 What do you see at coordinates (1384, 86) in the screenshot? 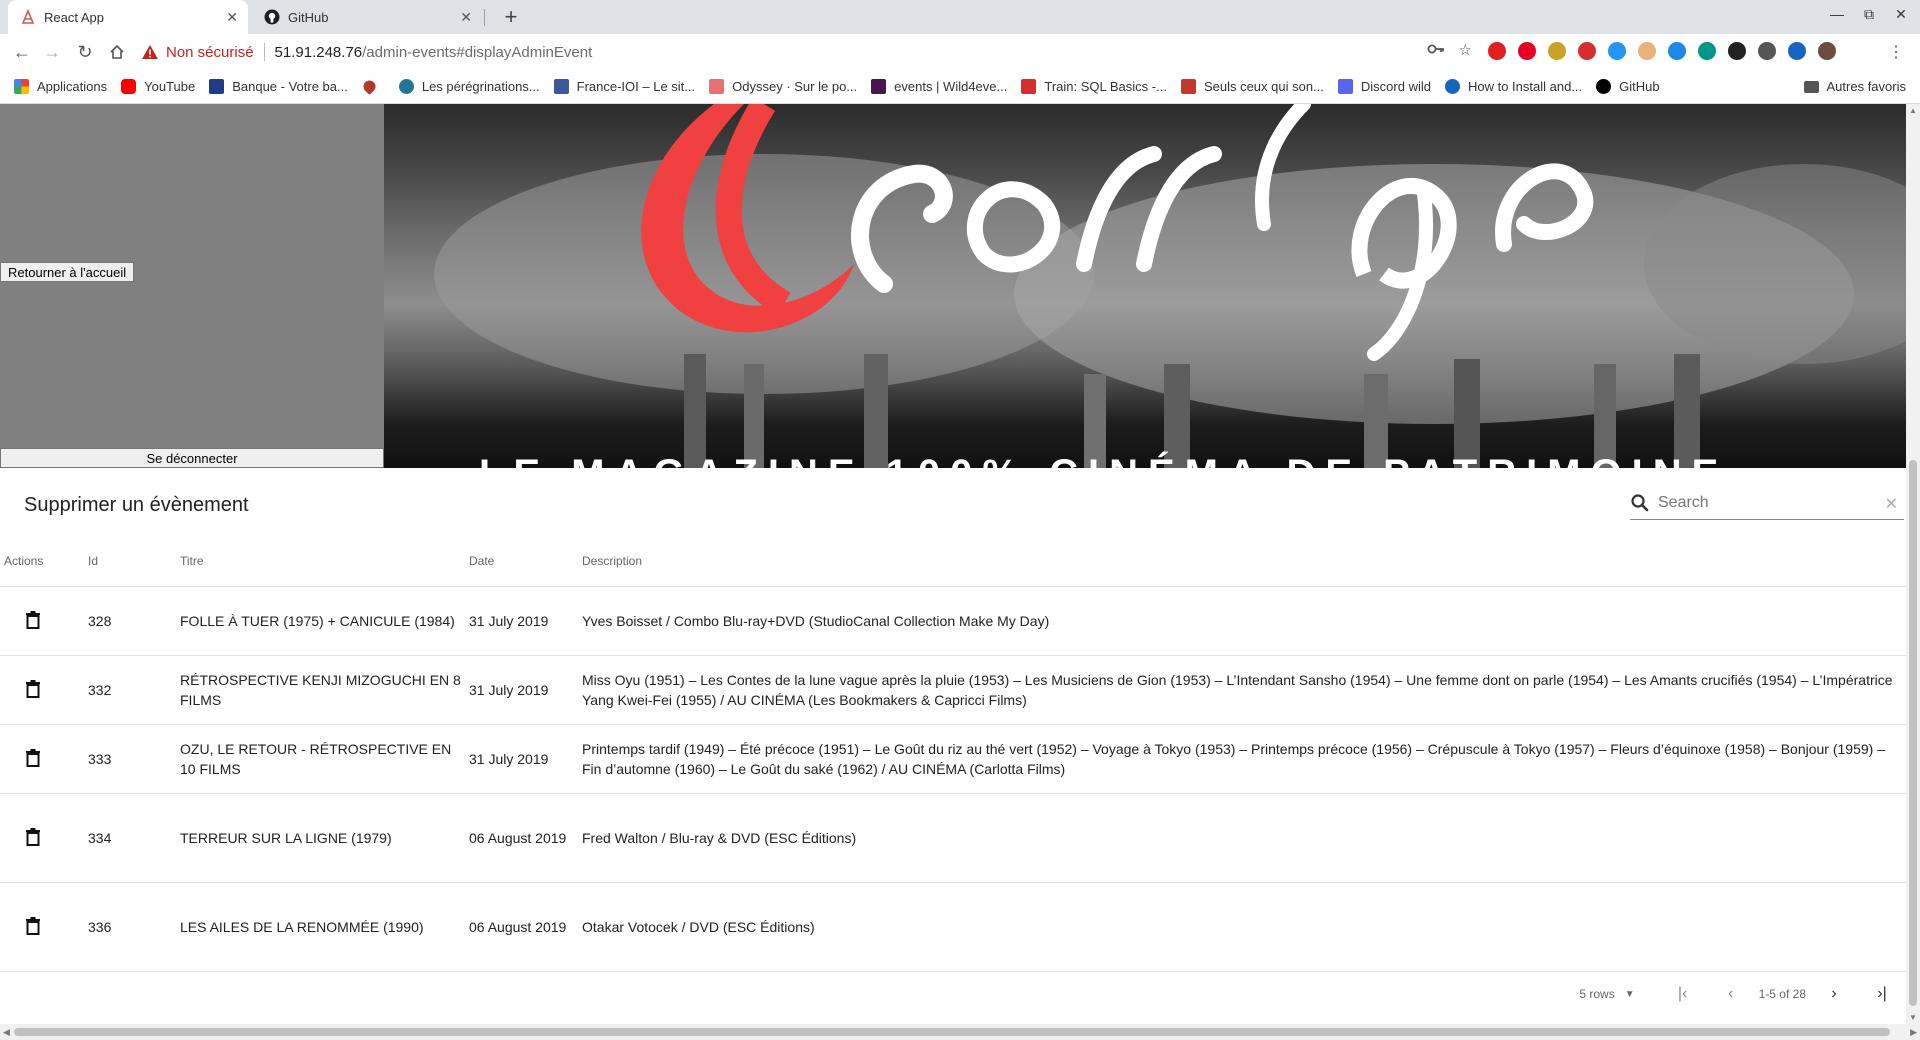
I see `bookmark-discord: Discord wild` at bounding box center [1384, 86].